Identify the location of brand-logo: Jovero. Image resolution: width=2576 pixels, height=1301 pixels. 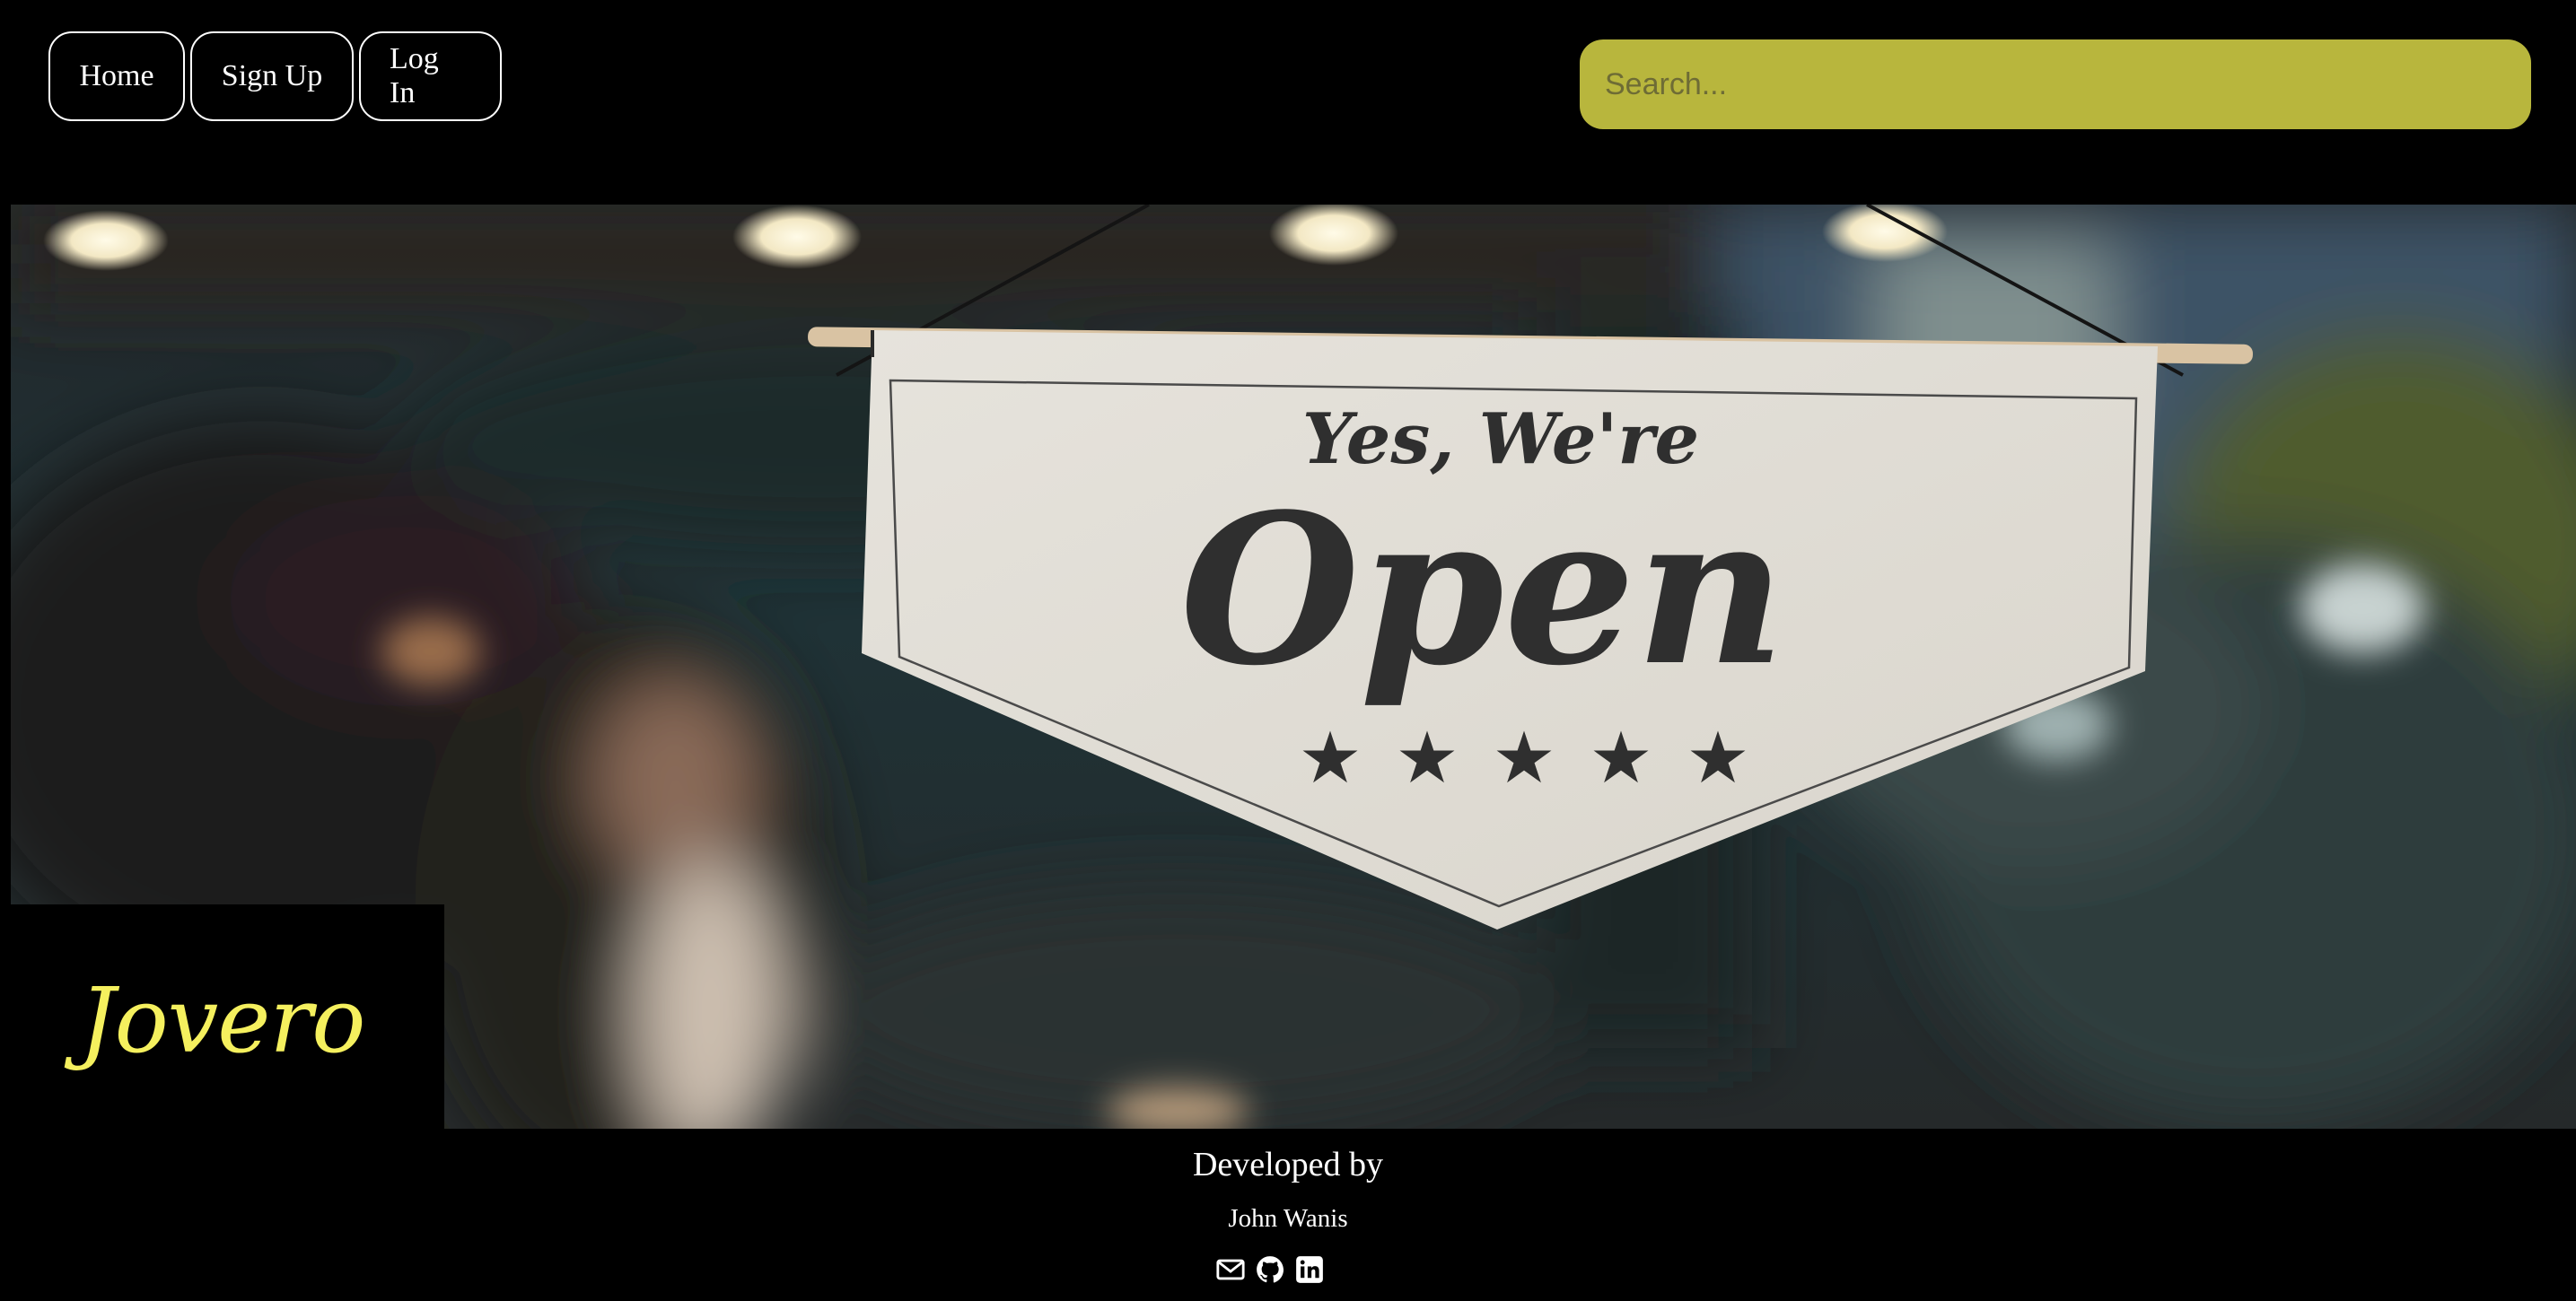
(223, 1017).